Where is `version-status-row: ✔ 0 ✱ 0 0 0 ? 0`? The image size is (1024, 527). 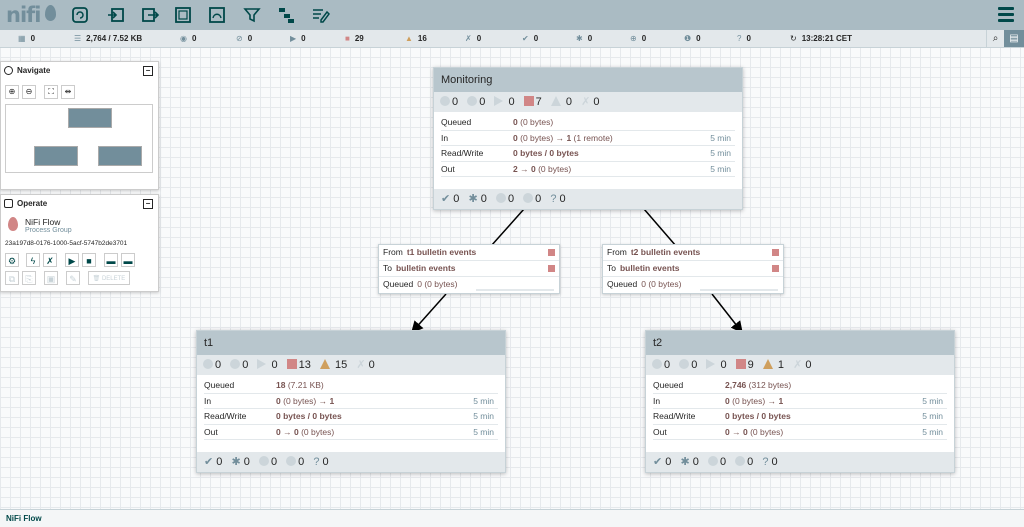
version-status-row: ✔ 0 ✱ 0 0 0 ? 0 is located at coordinates (588, 199).